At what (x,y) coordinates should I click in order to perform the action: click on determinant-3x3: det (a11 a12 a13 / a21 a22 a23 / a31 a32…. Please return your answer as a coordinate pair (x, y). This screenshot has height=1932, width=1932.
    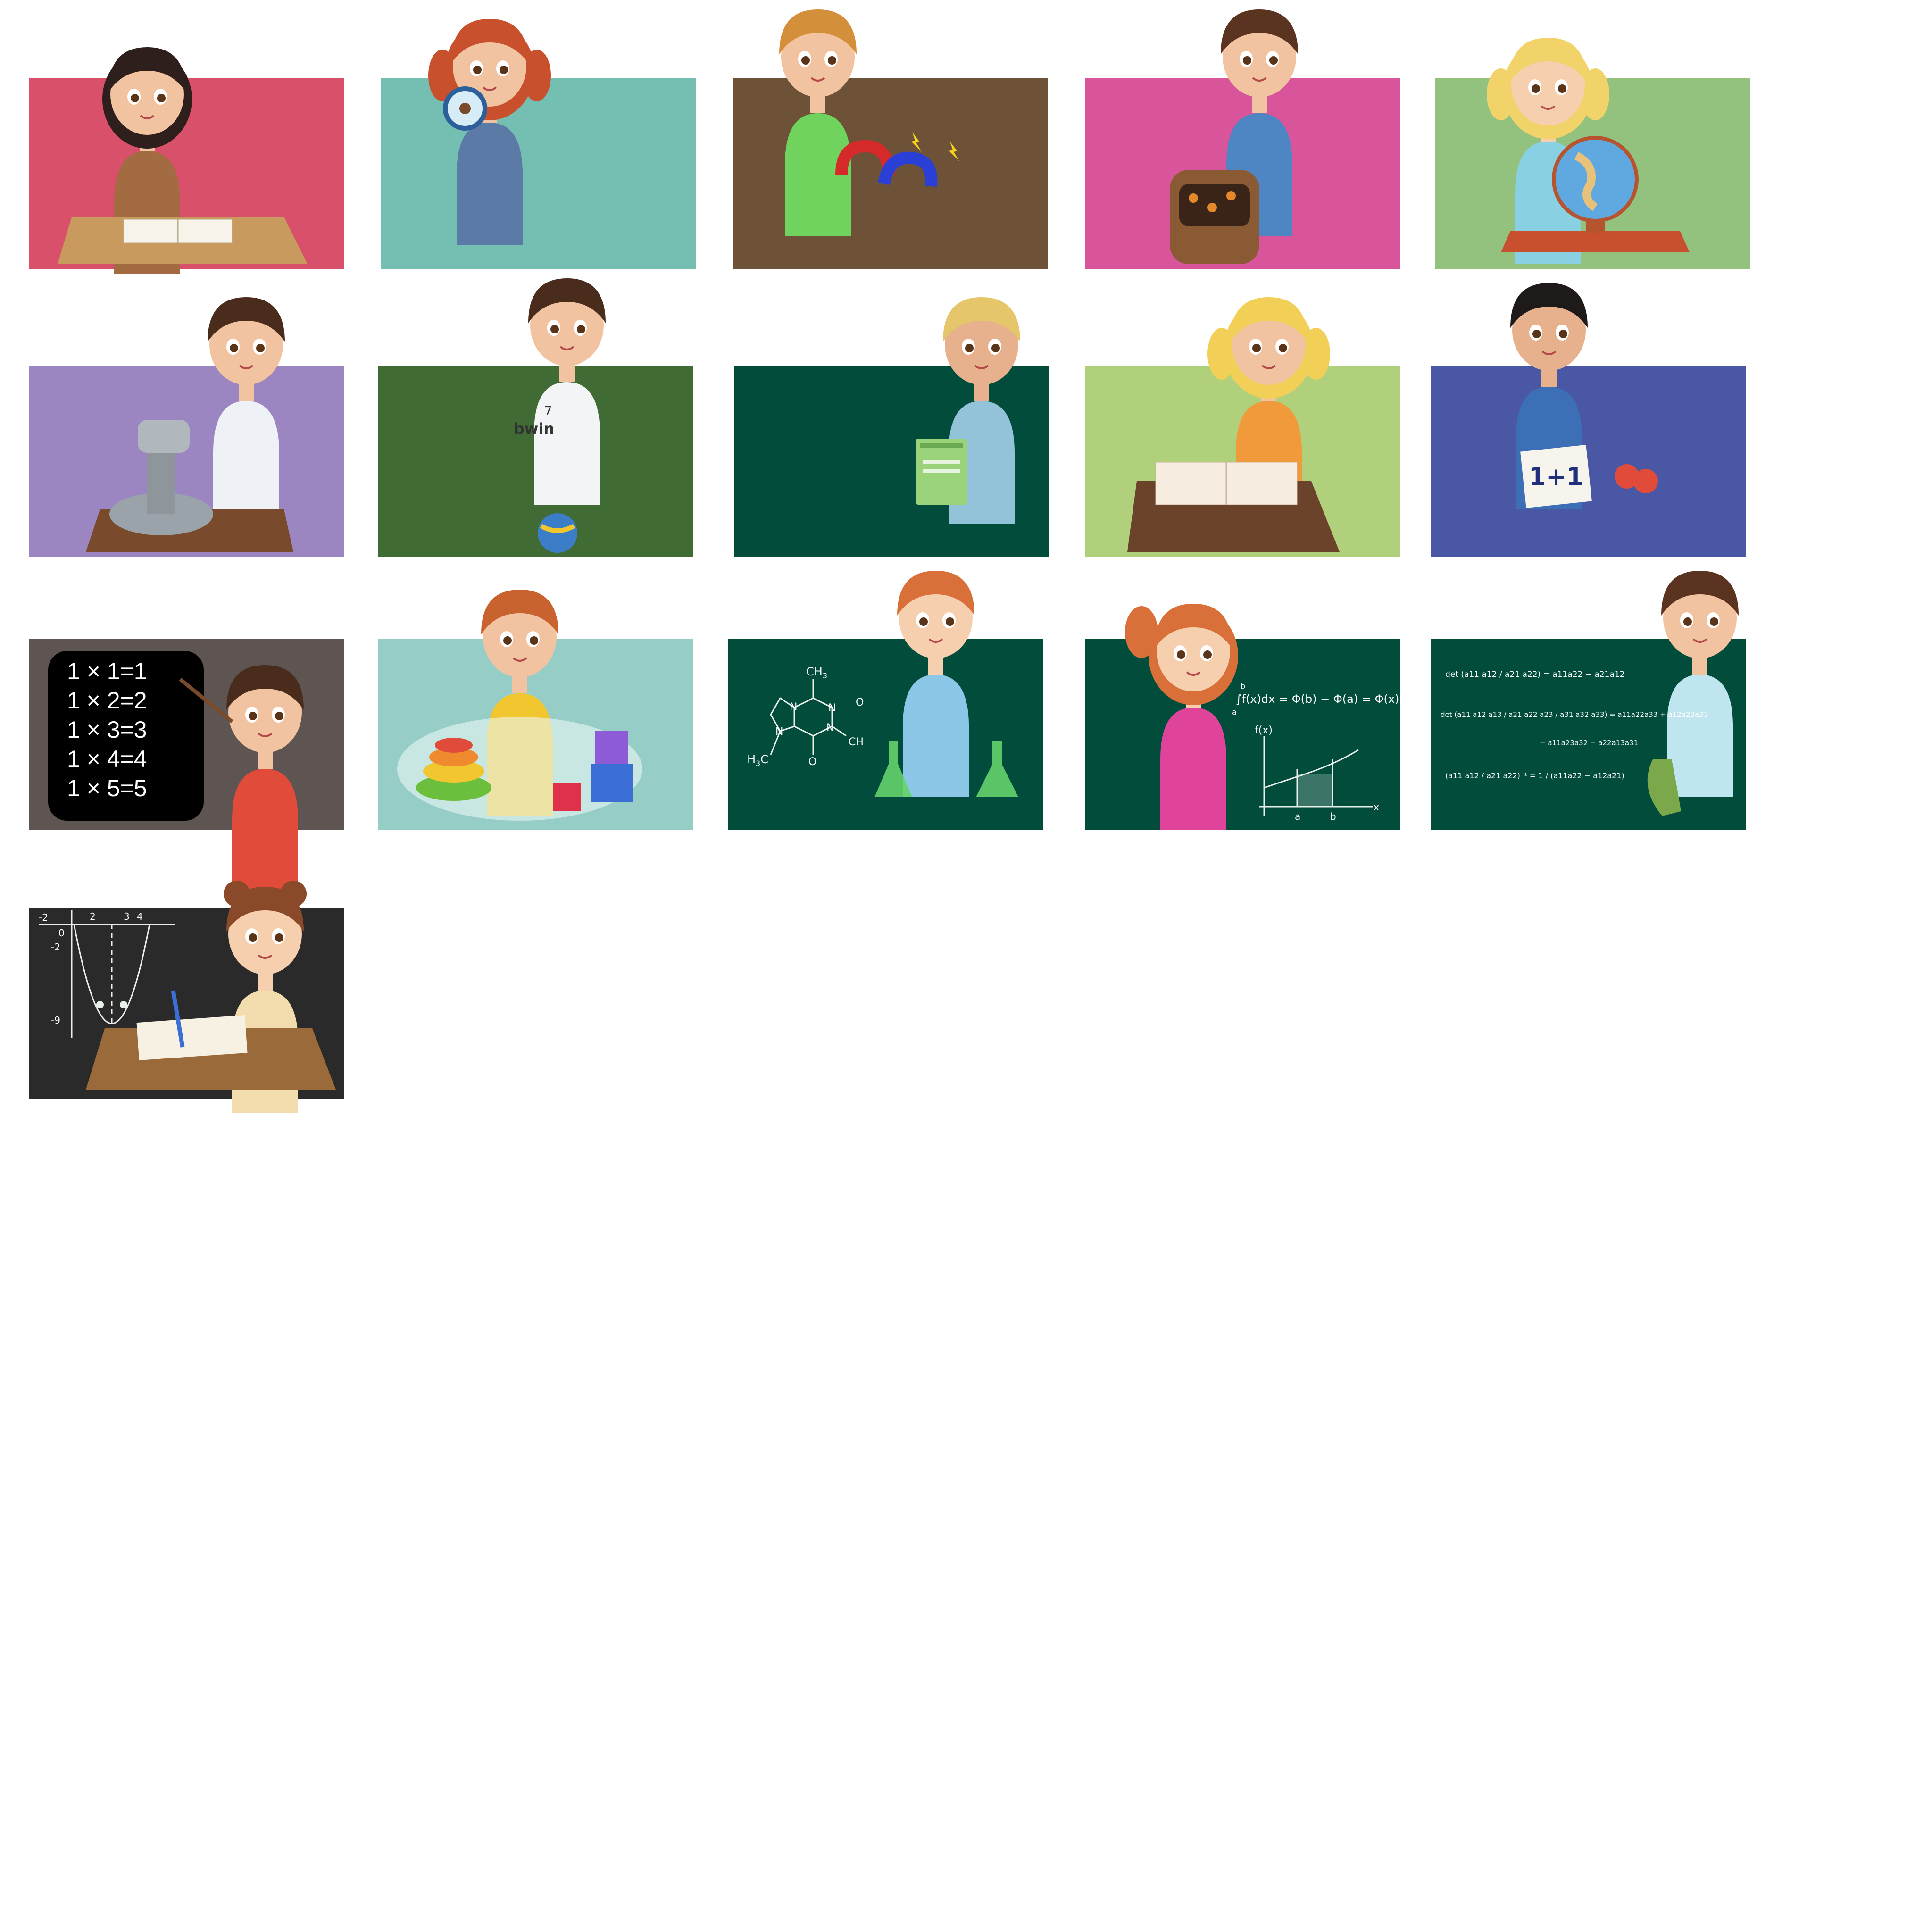
    Looking at the image, I should click on (1574, 714).